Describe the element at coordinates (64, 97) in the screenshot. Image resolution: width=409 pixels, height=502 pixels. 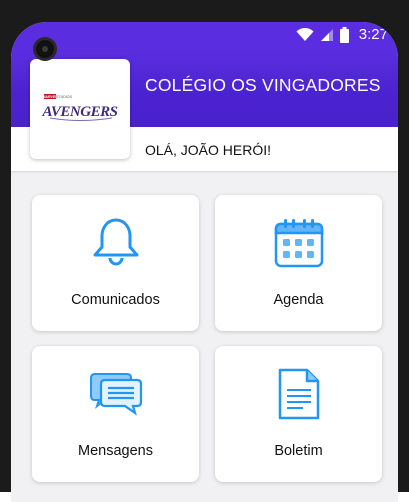
I see `svg-text: STUDIOS` at that location.